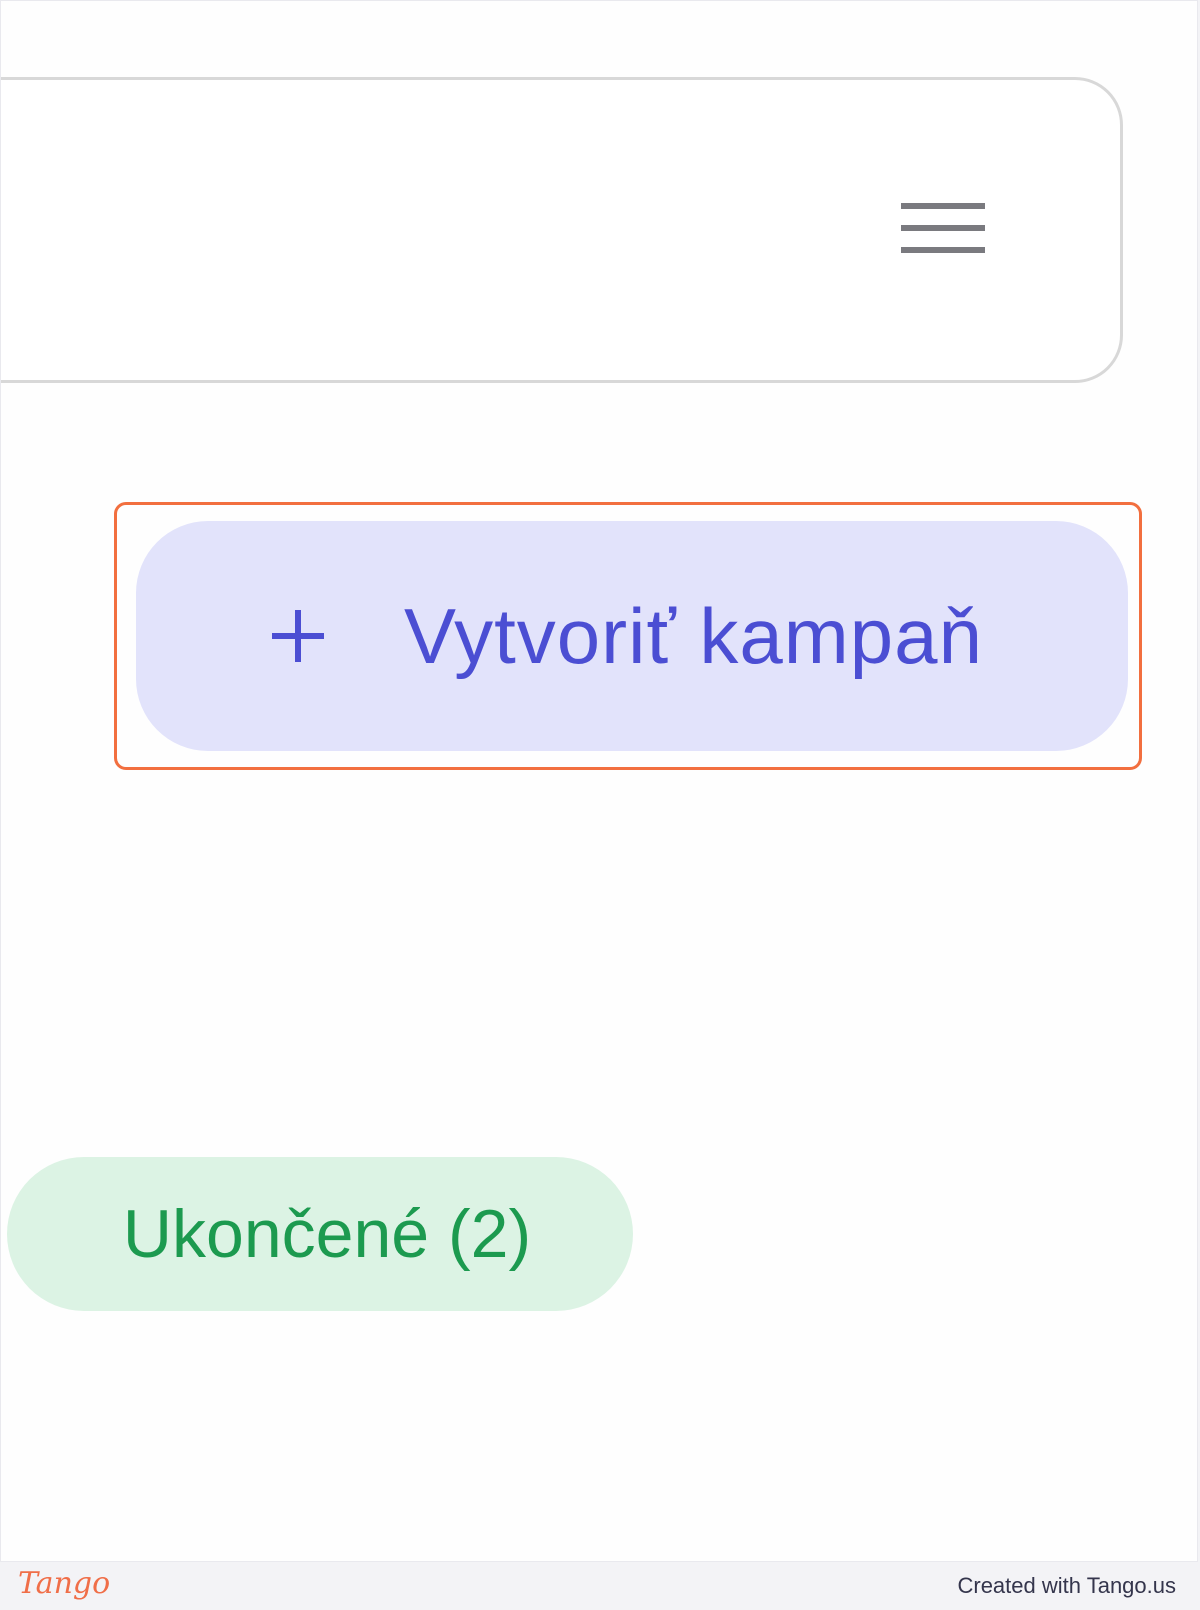 Image resolution: width=1200 pixels, height=1610 pixels. I want to click on hamburger-menu-icon, so click(943, 228).